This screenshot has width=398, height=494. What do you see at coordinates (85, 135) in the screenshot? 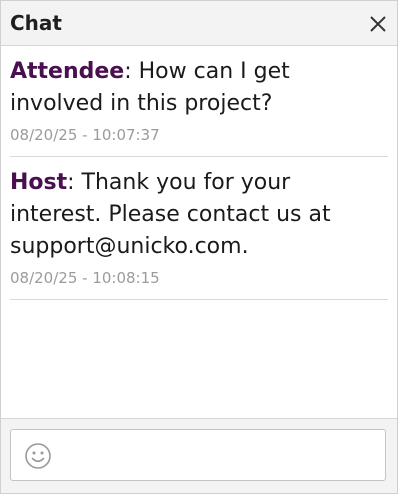
I see `message-timestamp: 08/20/25 - 10:07:37` at bounding box center [85, 135].